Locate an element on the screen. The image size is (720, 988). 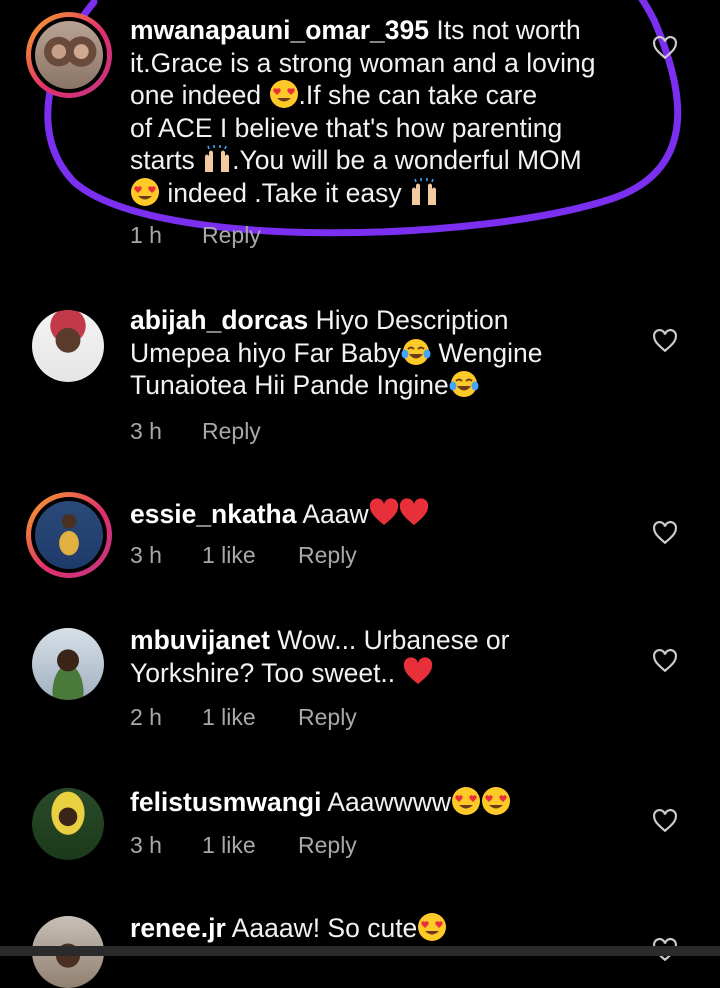
comment-text-segment: Its not worth is located at coordinates (508, 30).